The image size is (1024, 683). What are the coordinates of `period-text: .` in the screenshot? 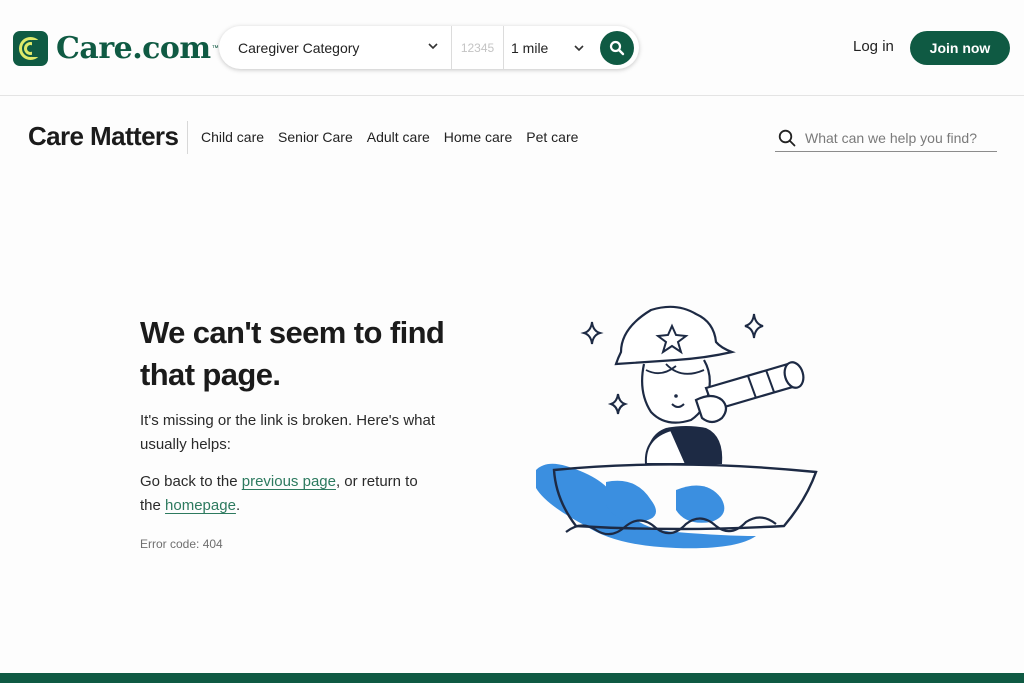 It's located at (238, 505).